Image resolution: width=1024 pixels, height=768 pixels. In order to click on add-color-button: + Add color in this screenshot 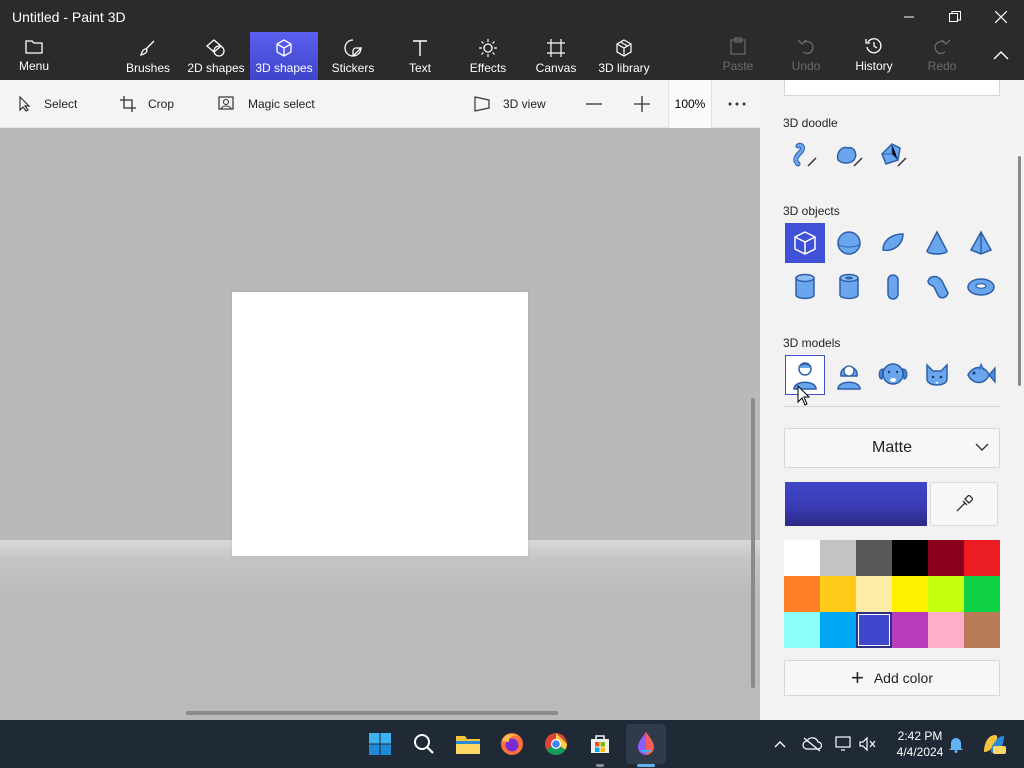, I will do `click(892, 678)`.